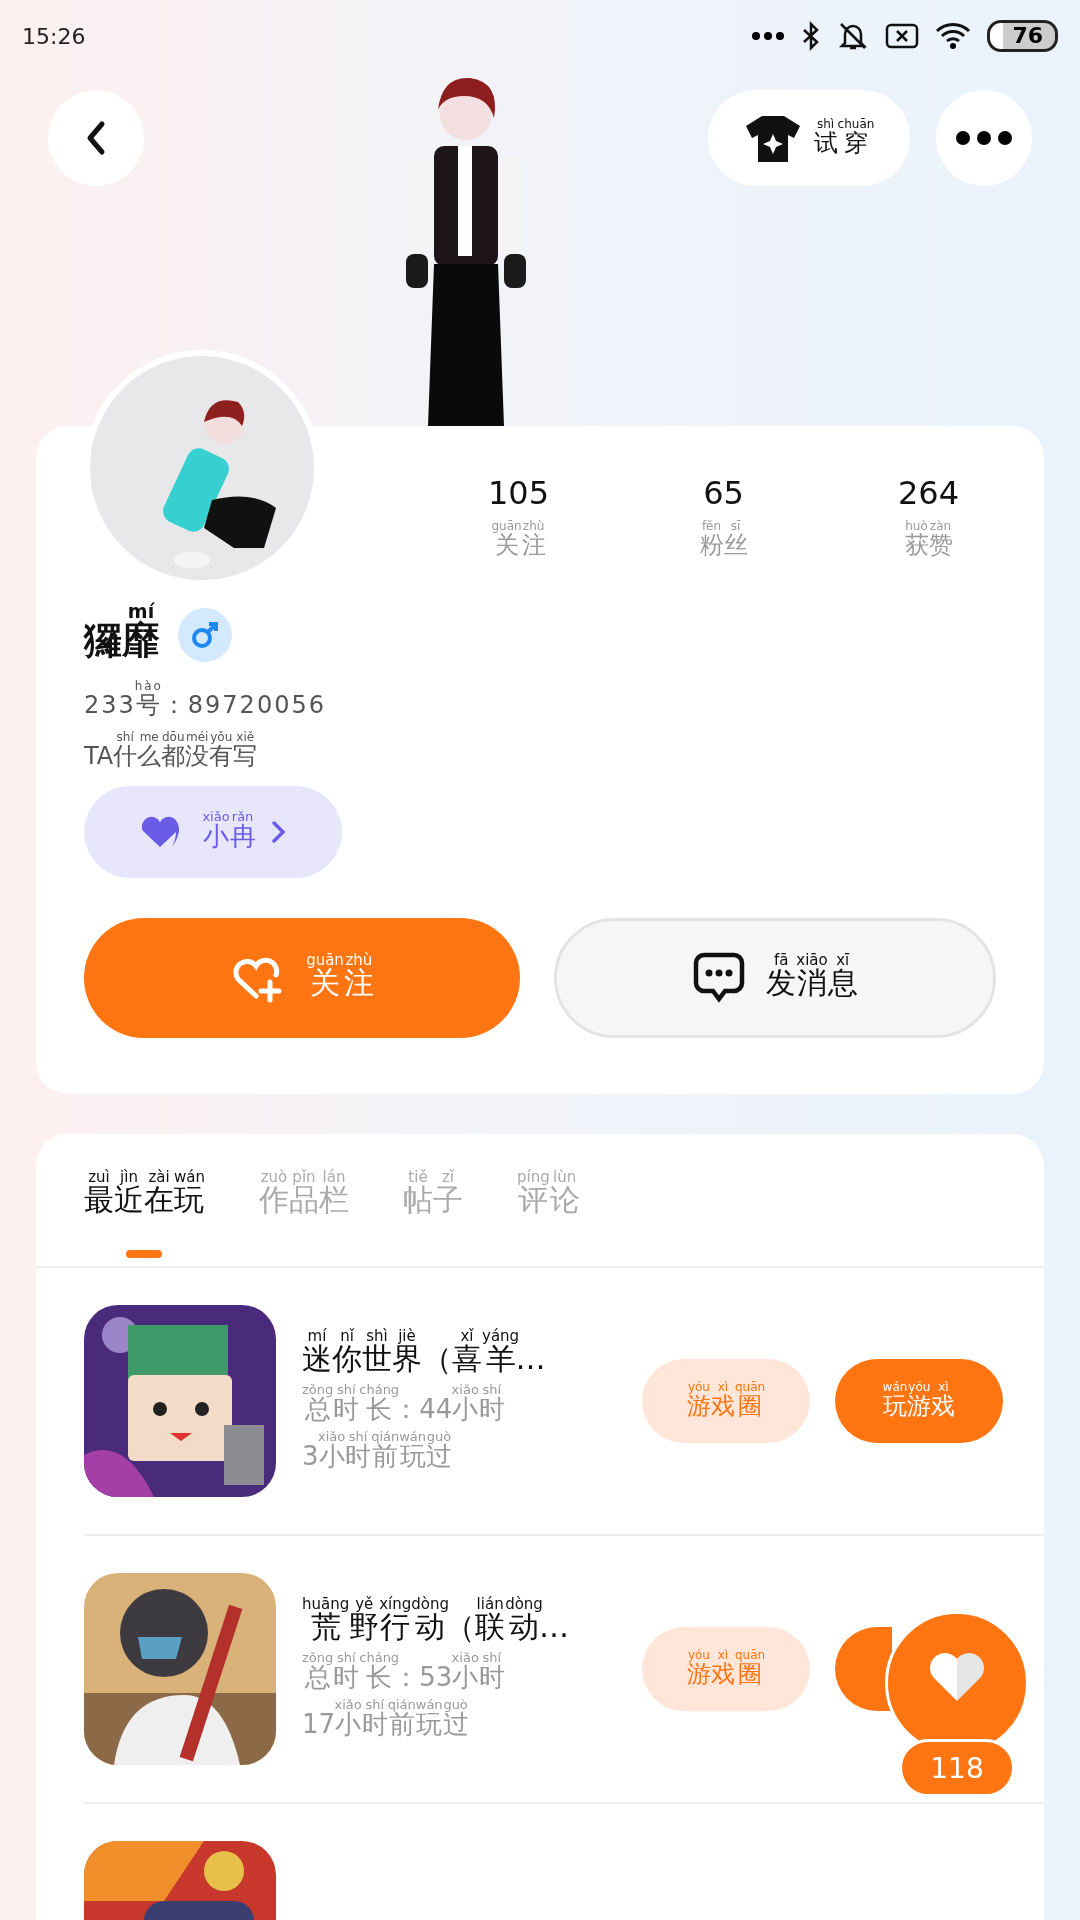 This screenshot has height=1920, width=1080. Describe the element at coordinates (302, 978) in the screenshot. I see `follow-button: 关 guān 注 zhù` at that location.